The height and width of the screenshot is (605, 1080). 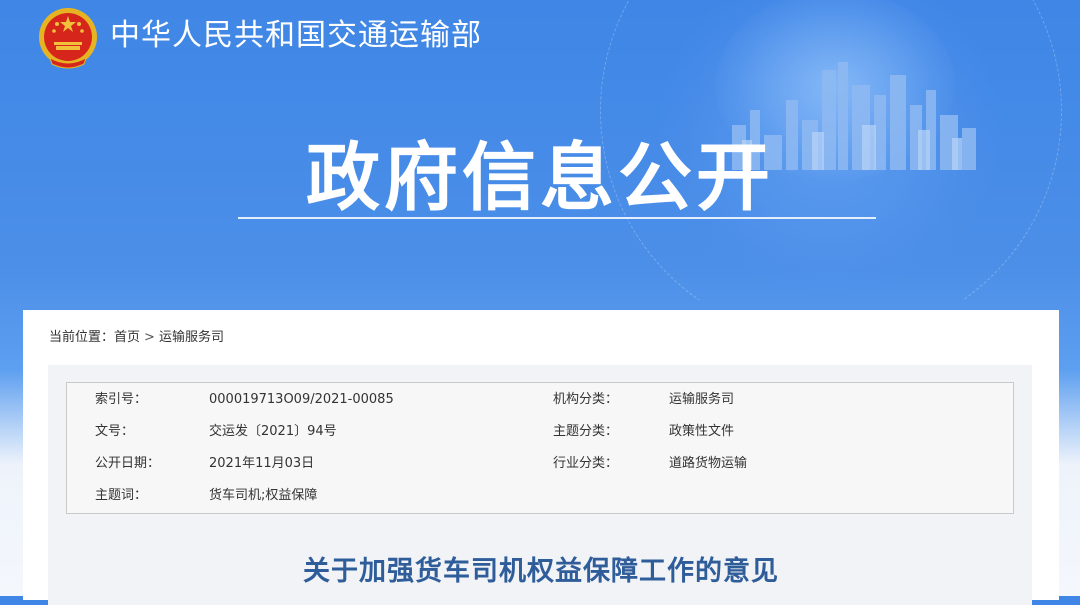 What do you see at coordinates (68, 38) in the screenshot?
I see `national-emblem-icon` at bounding box center [68, 38].